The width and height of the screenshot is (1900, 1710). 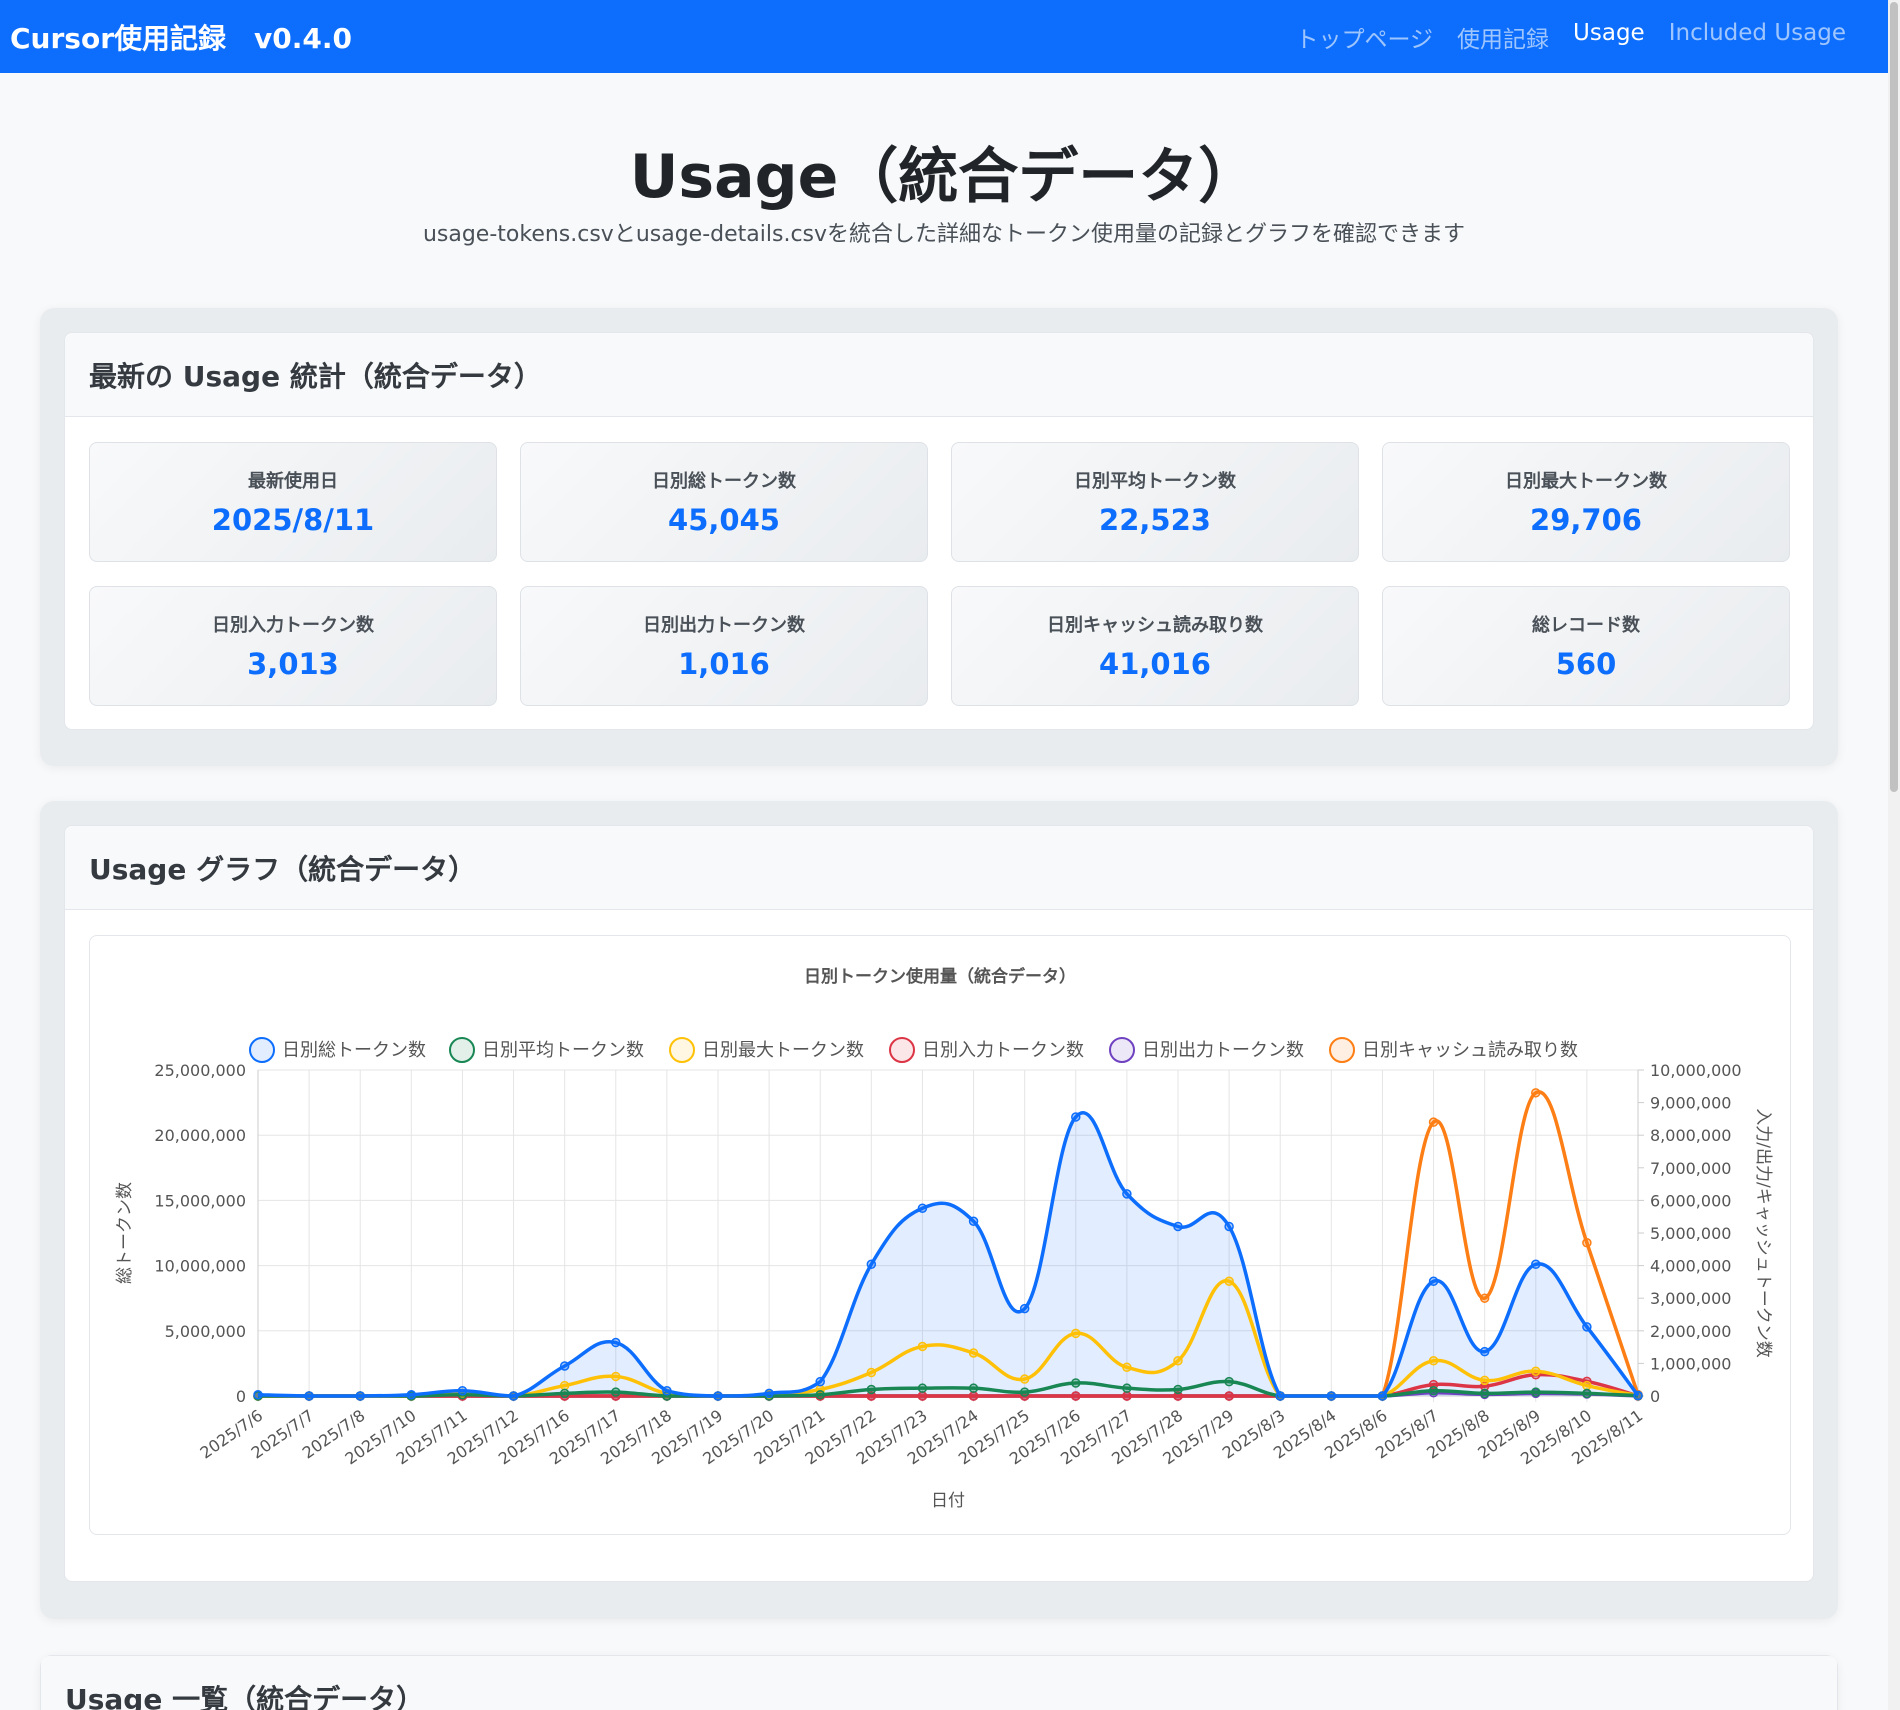 What do you see at coordinates (724, 481) in the screenshot?
I see `stat-label: 日別総トークン数` at bounding box center [724, 481].